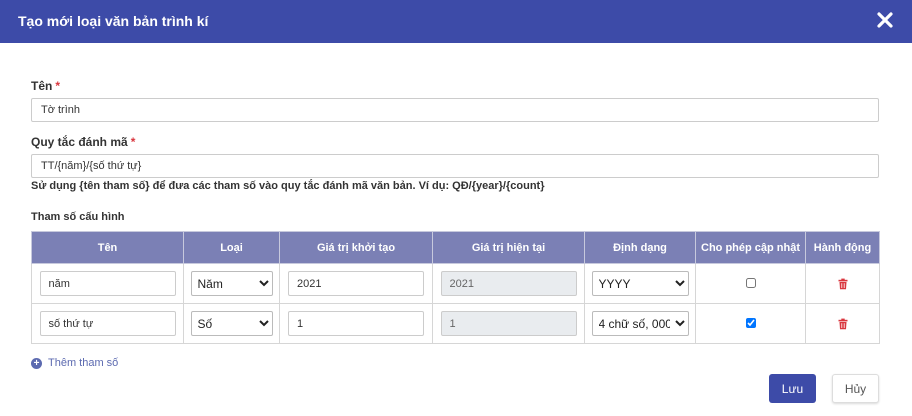 This screenshot has height=416, width=912. I want to click on name-input, so click(455, 110).